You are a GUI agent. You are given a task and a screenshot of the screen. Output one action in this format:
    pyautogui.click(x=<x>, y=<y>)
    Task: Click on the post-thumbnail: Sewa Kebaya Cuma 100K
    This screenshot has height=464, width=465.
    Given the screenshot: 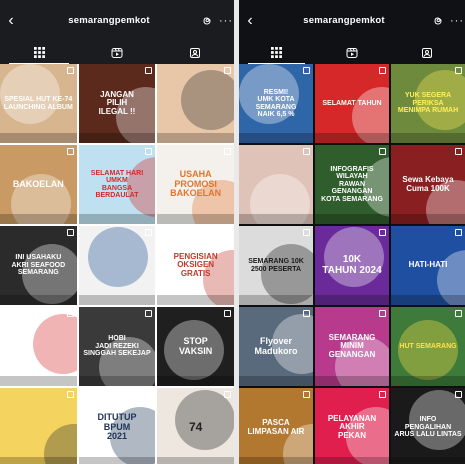 What is the action you would take?
    pyautogui.click(x=428, y=184)
    